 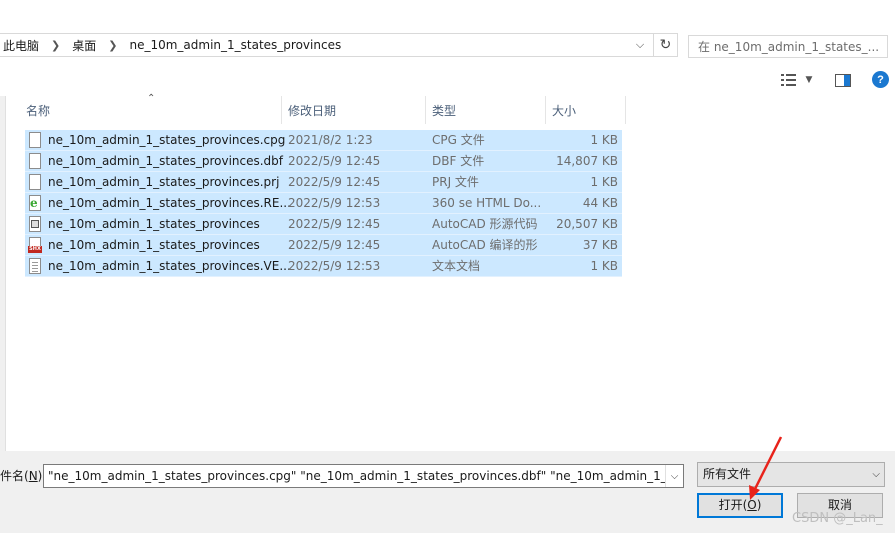 What do you see at coordinates (665, 45) in the screenshot?
I see `refresh-icon: ↻` at bounding box center [665, 45].